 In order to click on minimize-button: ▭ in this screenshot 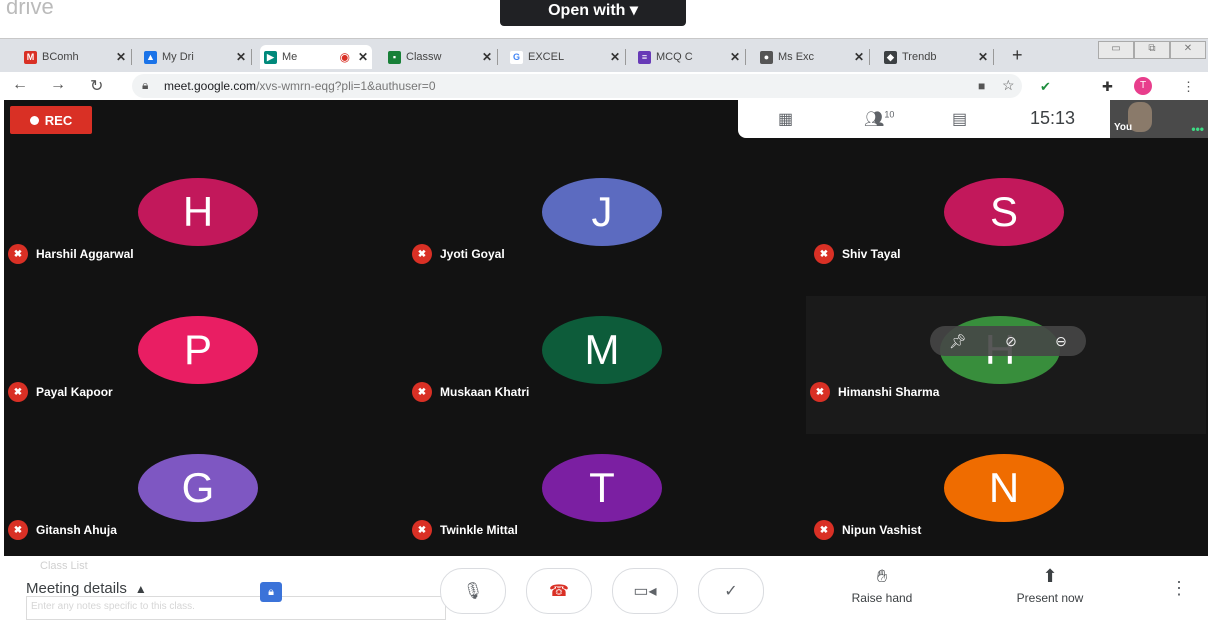, I will do `click(1116, 50)`.